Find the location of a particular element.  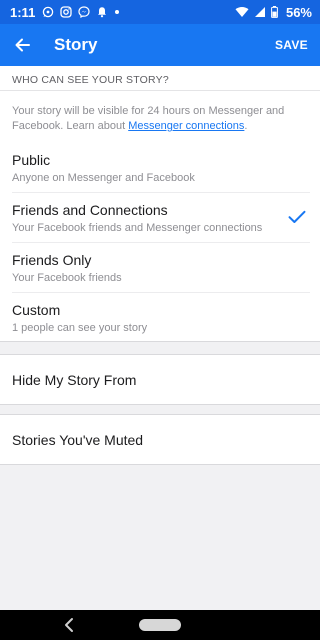

option-subtitle: 1 people can see your story is located at coordinates (80, 328).